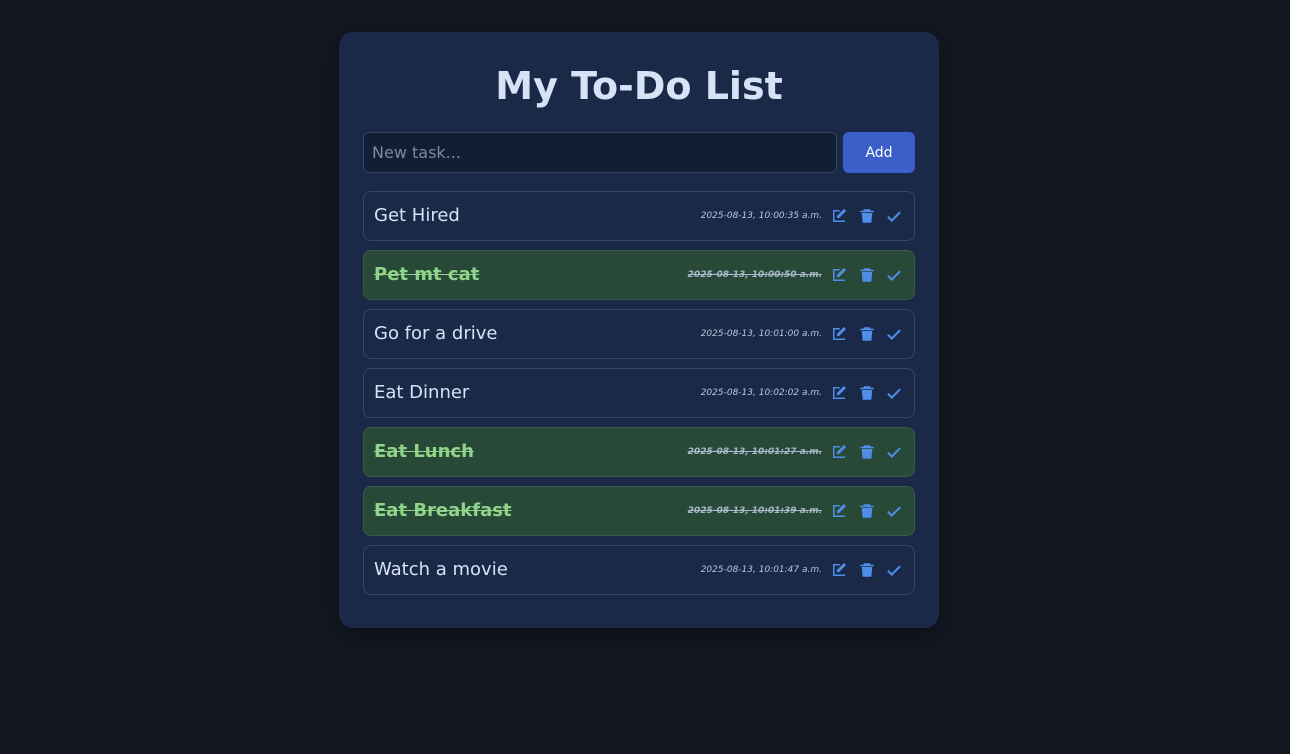 The height and width of the screenshot is (754, 1290). Describe the element at coordinates (441, 569) in the screenshot. I see `task-text: Watch a movie` at that location.